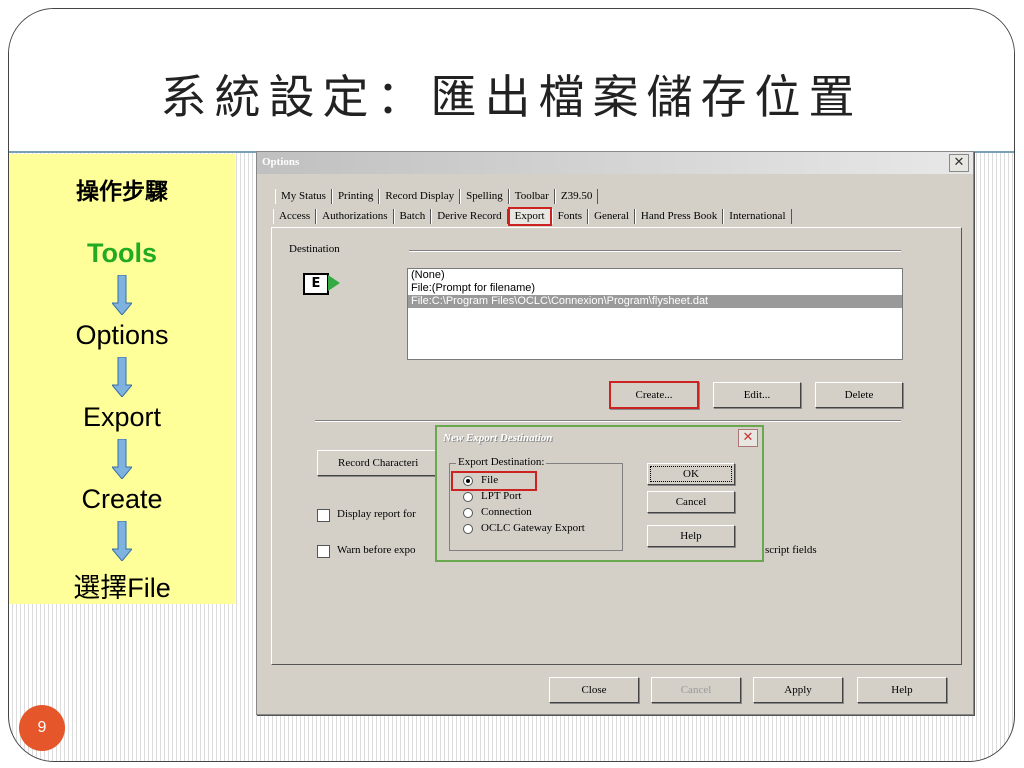 The height and width of the screenshot is (768, 1024). Describe the element at coordinates (468, 513) in the screenshot. I see `radio-connection` at that location.